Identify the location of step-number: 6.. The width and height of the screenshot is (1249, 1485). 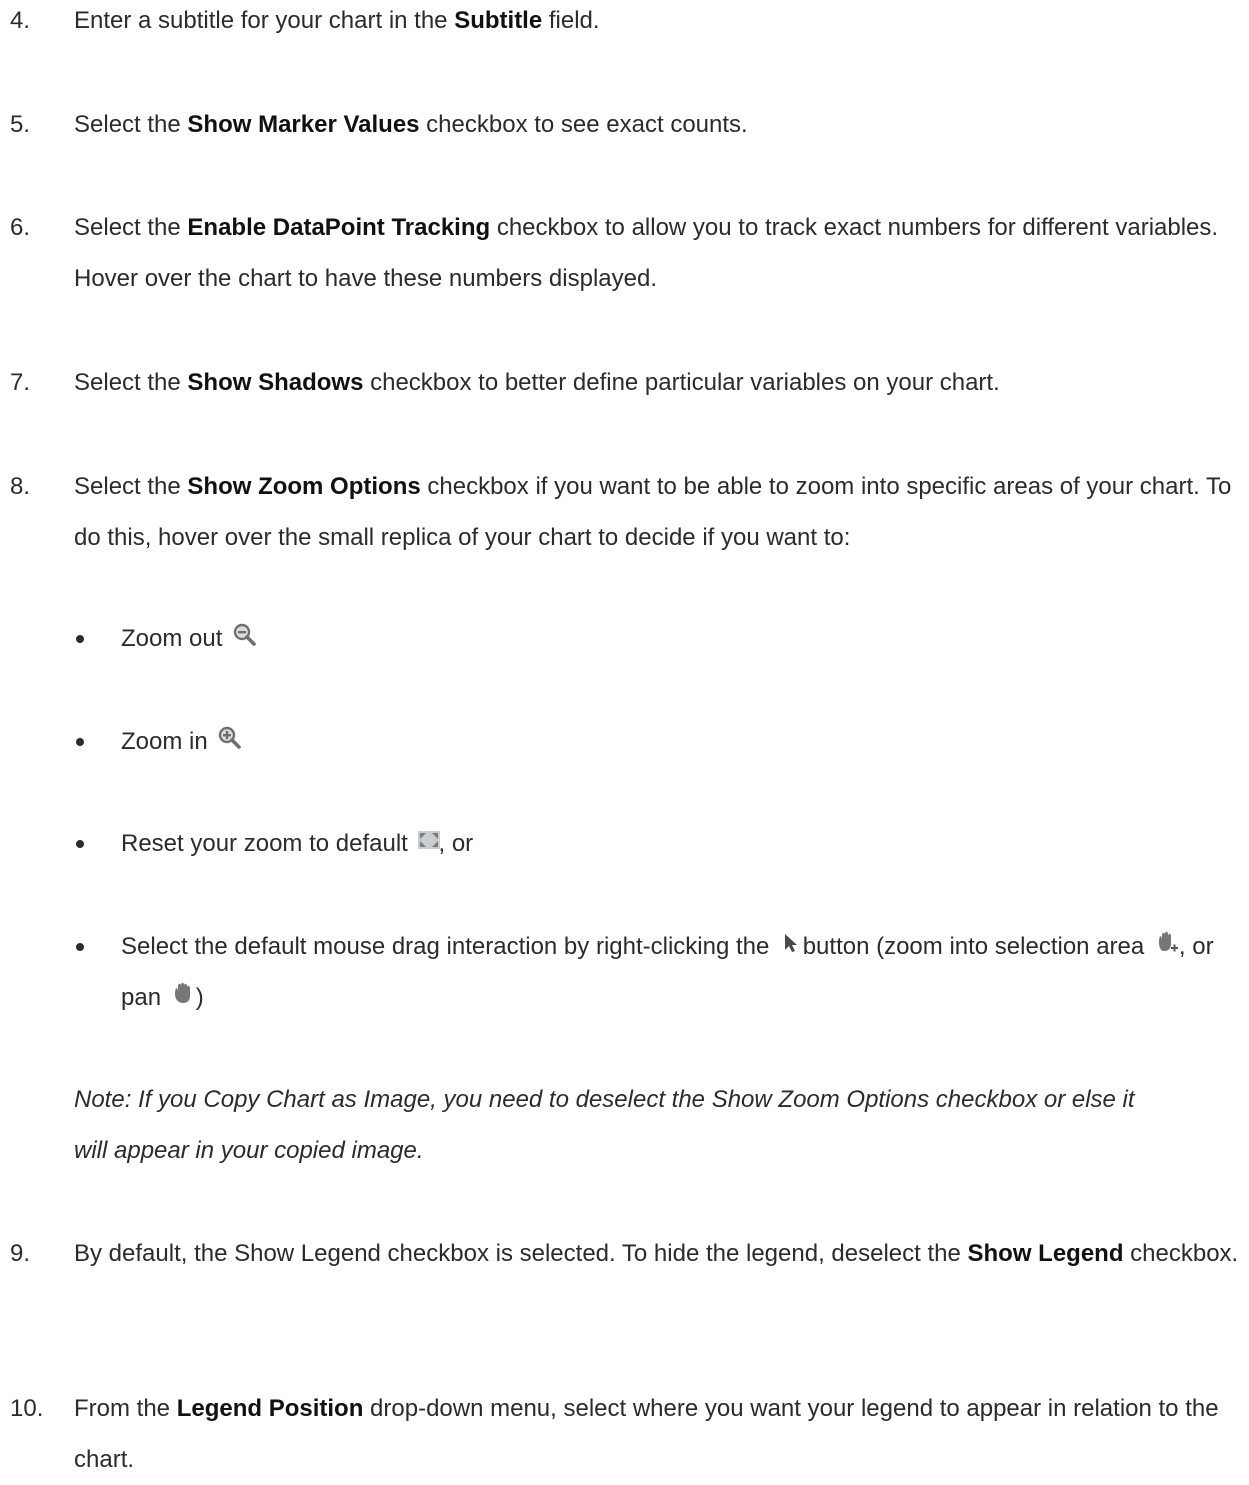
(20, 227).